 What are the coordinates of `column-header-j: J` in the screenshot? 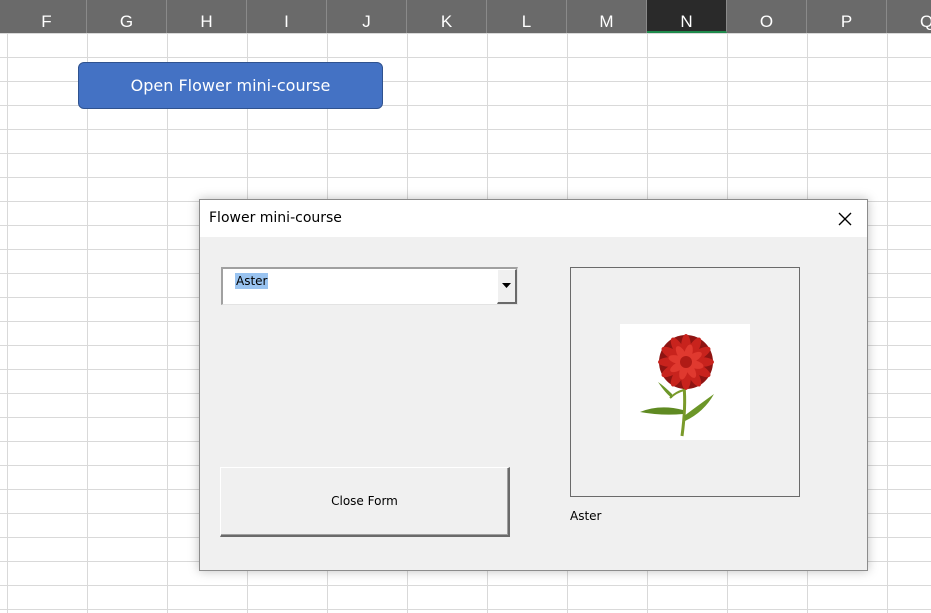 It's located at (367, 16).